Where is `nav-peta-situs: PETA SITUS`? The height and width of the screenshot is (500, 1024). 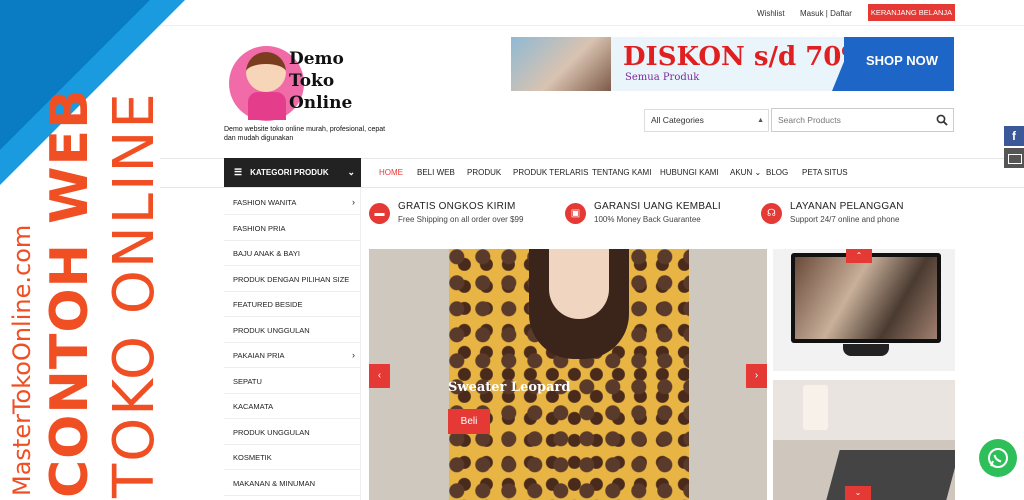 nav-peta-situs: PETA SITUS is located at coordinates (825, 172).